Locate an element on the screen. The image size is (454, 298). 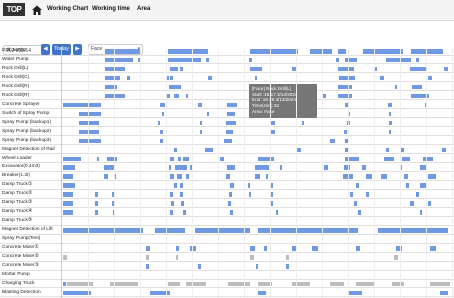
nav-working-time: Working time is located at coordinates (111, 9).